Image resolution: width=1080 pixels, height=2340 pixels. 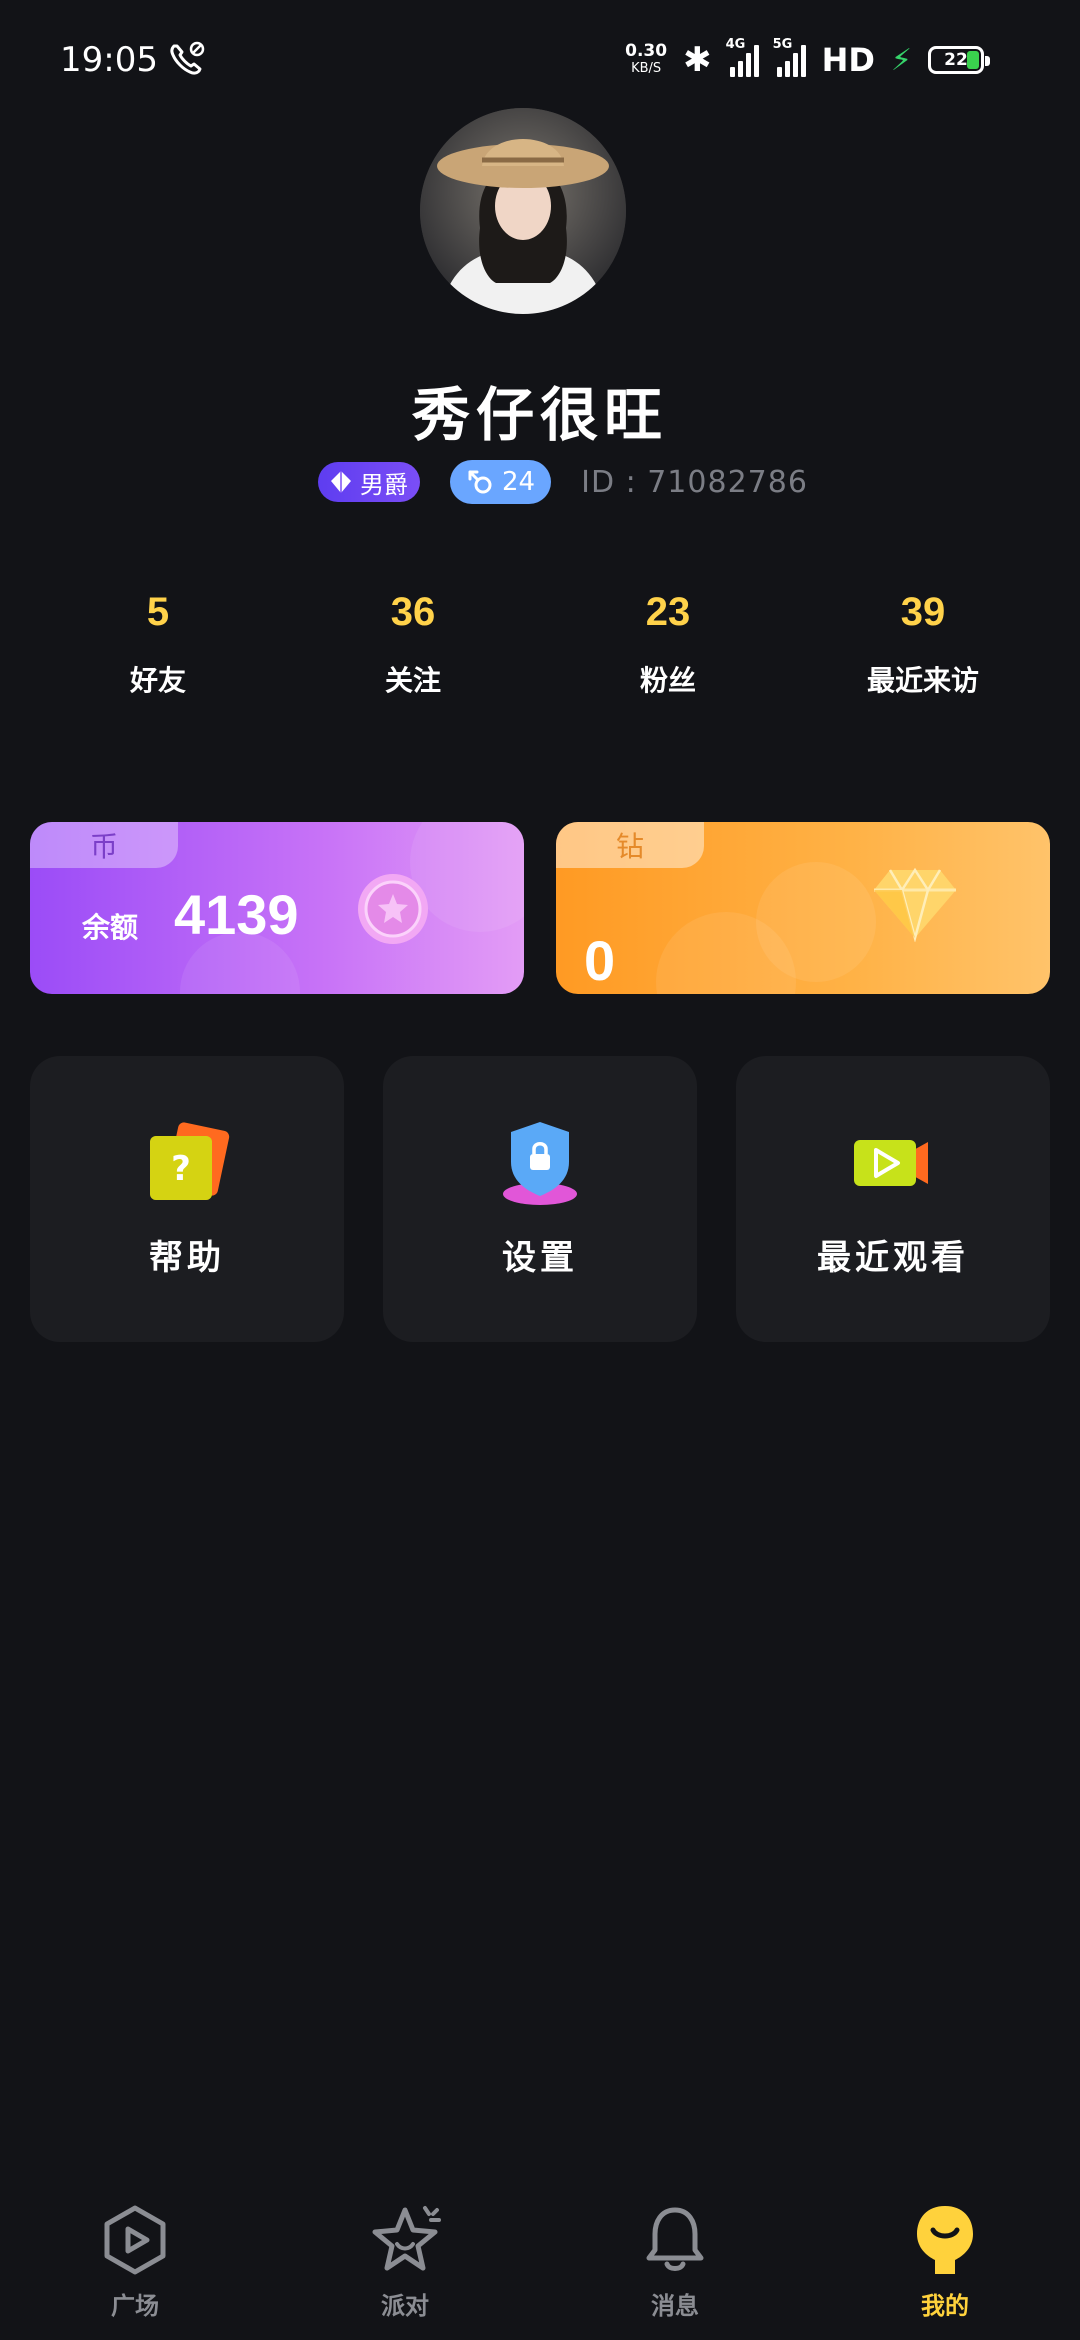 What do you see at coordinates (667, 680) in the screenshot?
I see `stat-label: 粉丝` at bounding box center [667, 680].